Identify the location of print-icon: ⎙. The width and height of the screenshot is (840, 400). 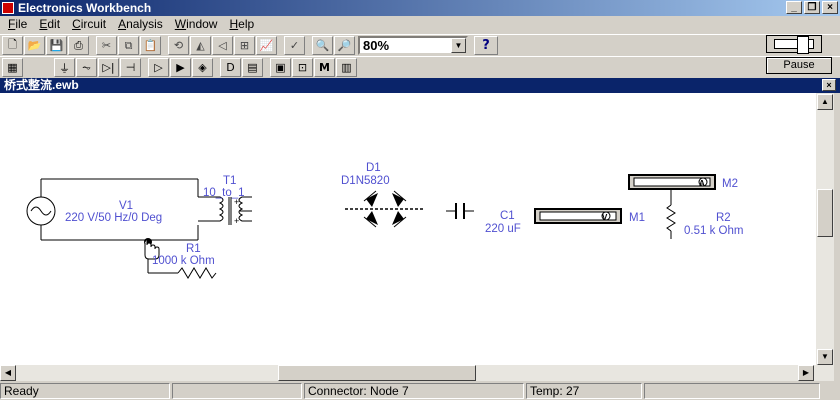
(78, 45).